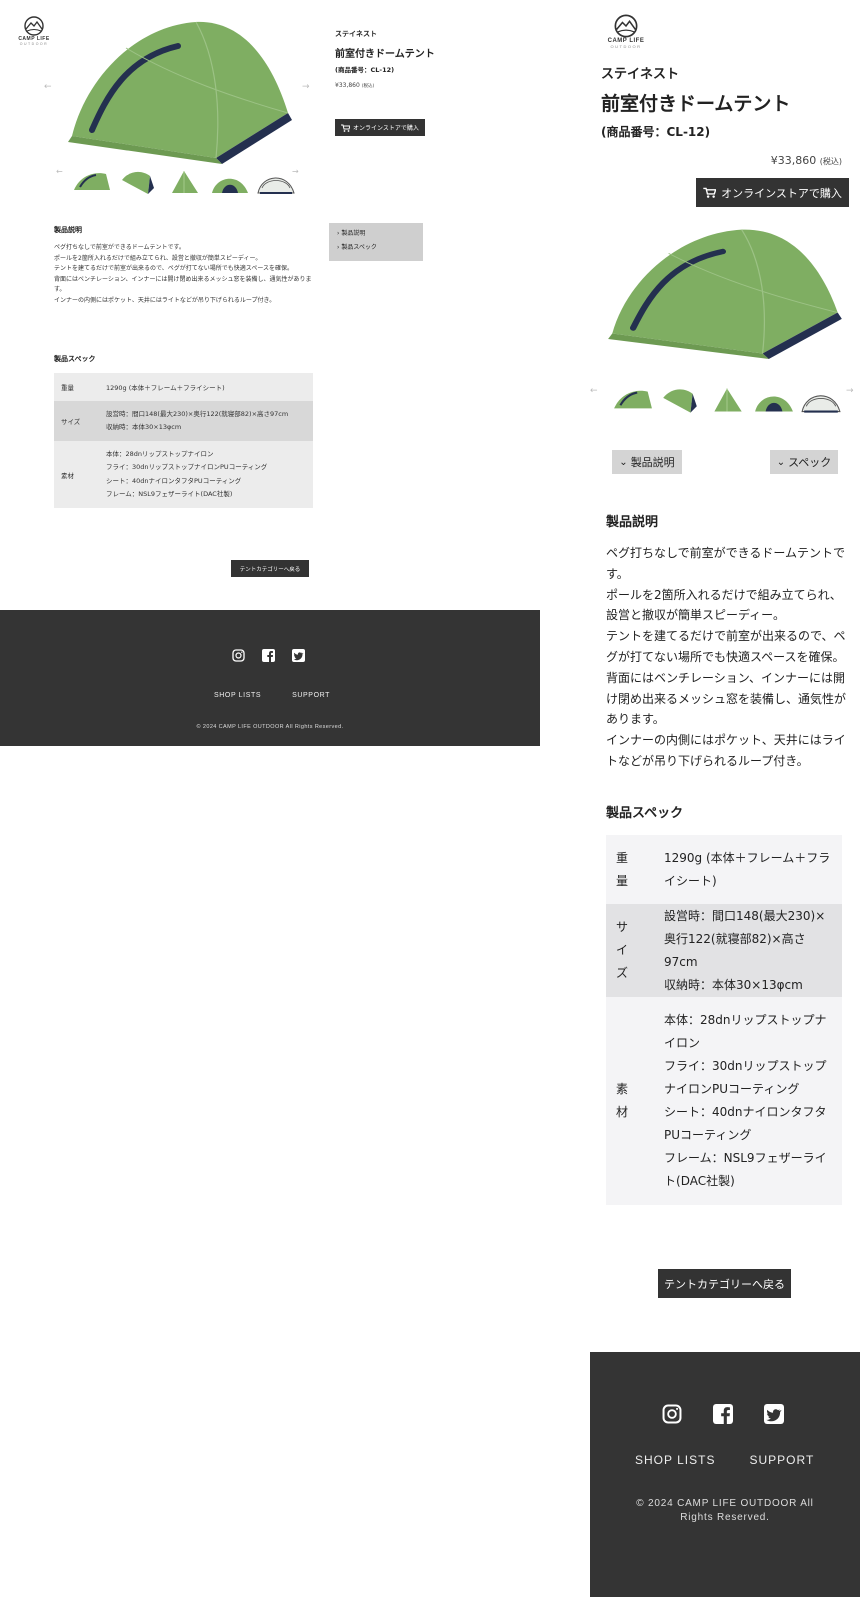 The height and width of the screenshot is (1597, 860). I want to click on gallery-next-arrow: →, so click(306, 87).